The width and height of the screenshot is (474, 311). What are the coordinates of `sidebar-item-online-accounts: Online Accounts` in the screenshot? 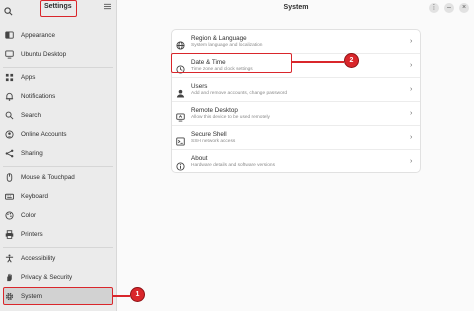 It's located at (58, 134).